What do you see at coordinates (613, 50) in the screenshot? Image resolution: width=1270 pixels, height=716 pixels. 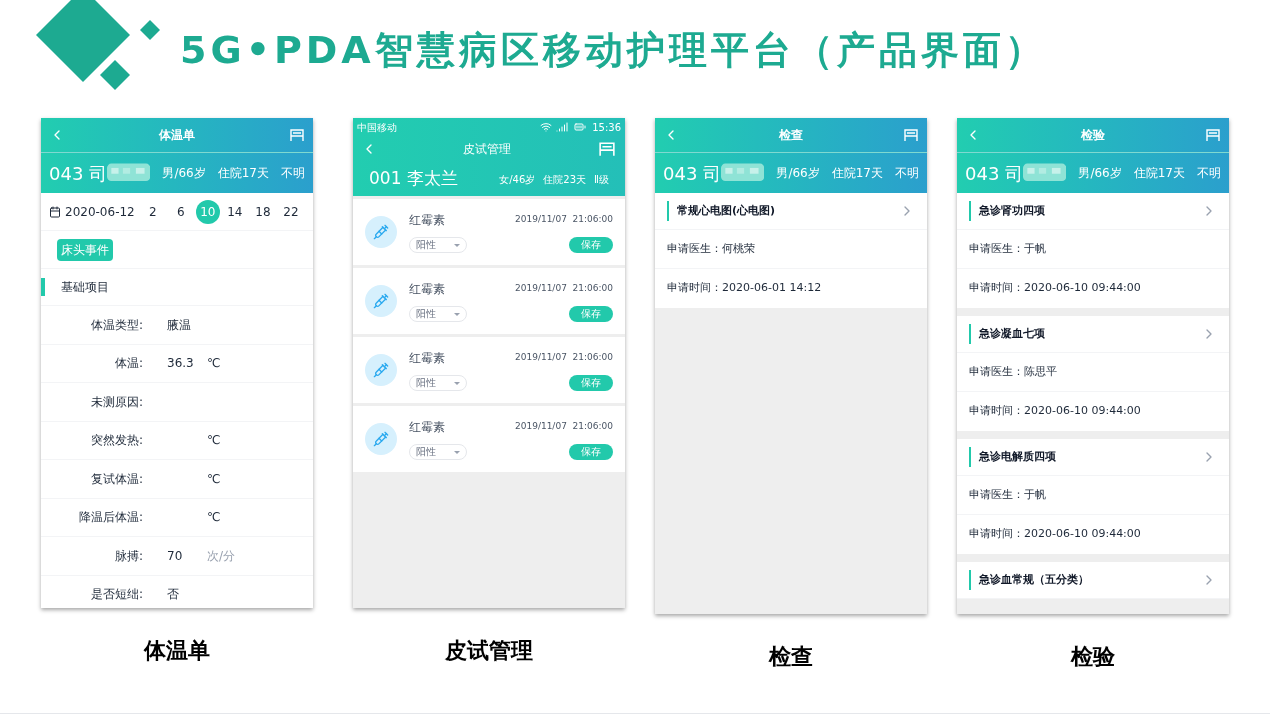 I see `page-title: 5G•PDA智慧病区移动护理平台（产品界面）` at bounding box center [613, 50].